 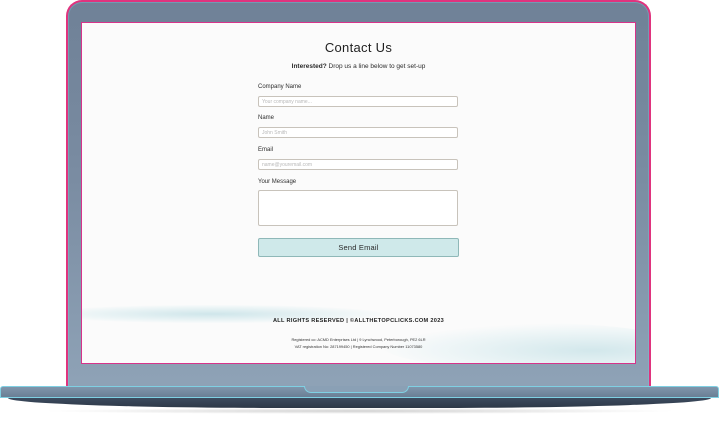 I want to click on laptop-notch, so click(x=356, y=389).